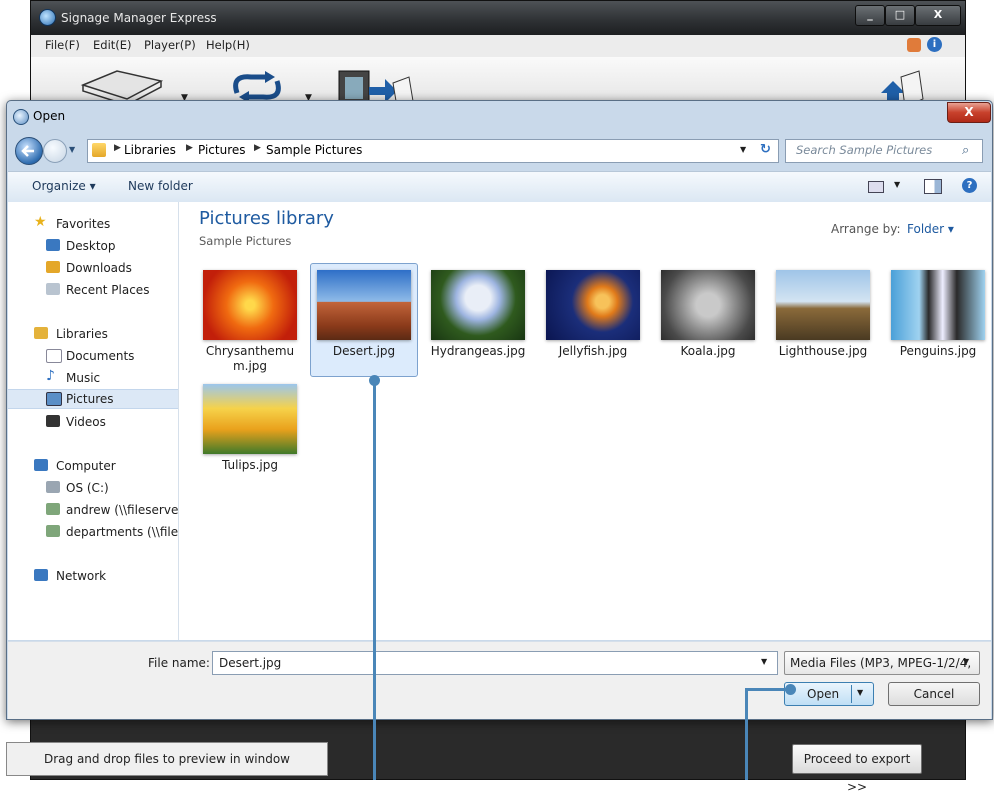 This screenshot has width=994, height=801. Describe the element at coordinates (250, 320) in the screenshot. I see `file-thumbnail: Chrysanthemum.jpg` at that location.